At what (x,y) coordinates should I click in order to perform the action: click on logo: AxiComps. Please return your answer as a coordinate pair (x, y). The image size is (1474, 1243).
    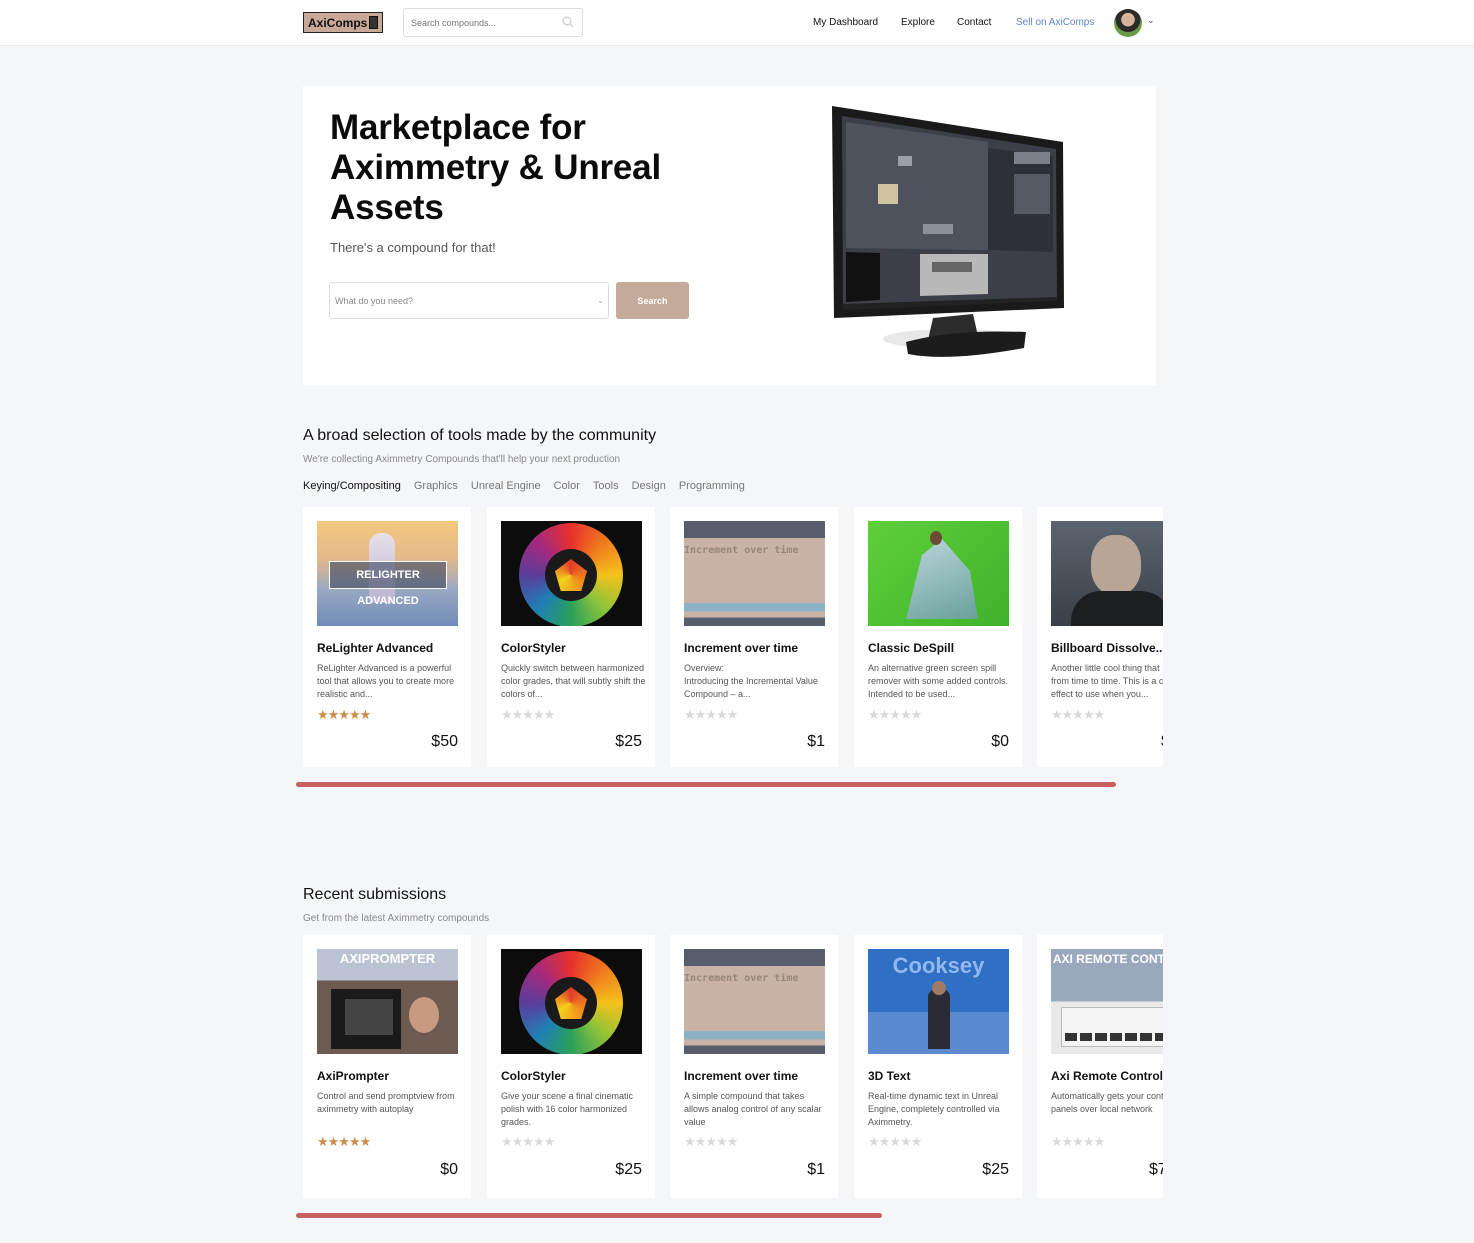
    Looking at the image, I should click on (343, 22).